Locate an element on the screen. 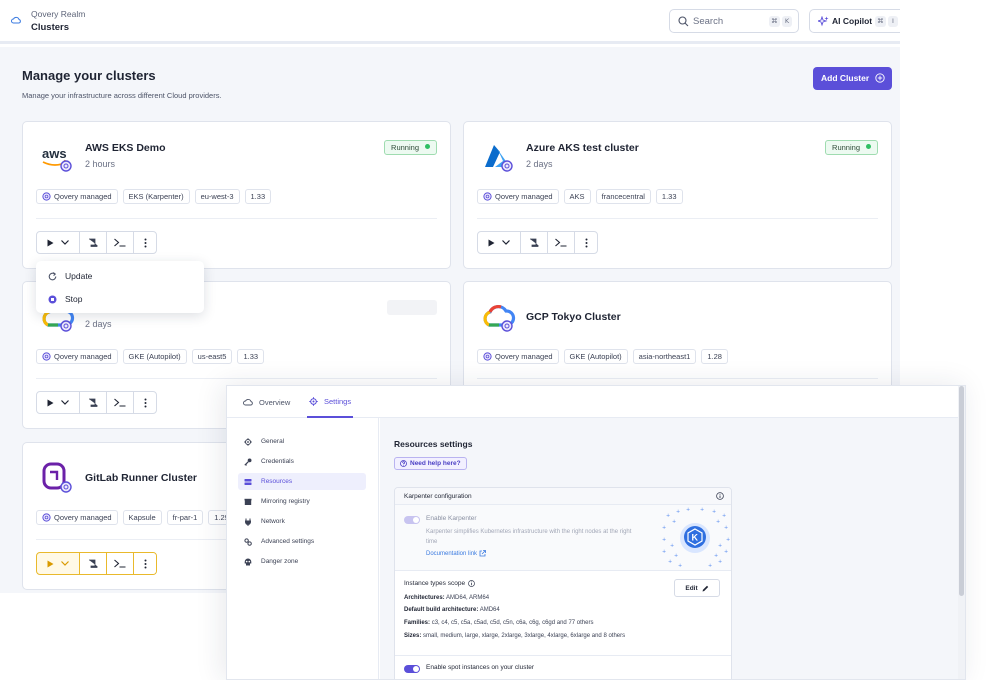  menu-item-update: Update is located at coordinates (70, 276).